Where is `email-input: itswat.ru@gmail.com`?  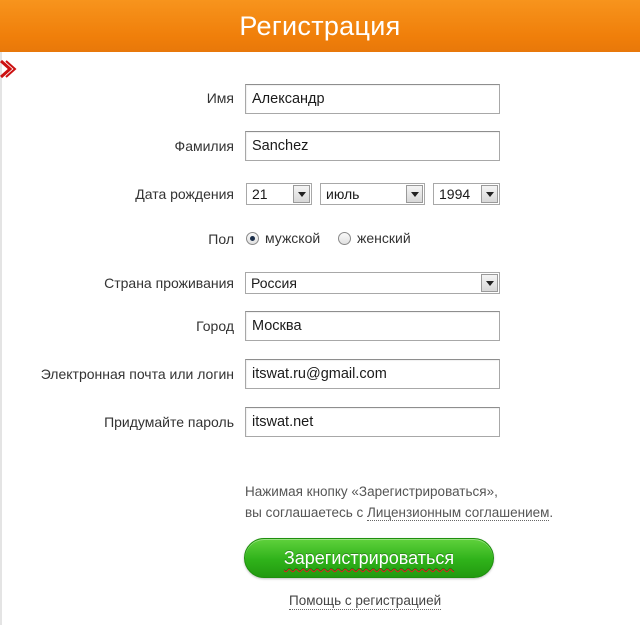
email-input: itswat.ru@gmail.com is located at coordinates (372, 374).